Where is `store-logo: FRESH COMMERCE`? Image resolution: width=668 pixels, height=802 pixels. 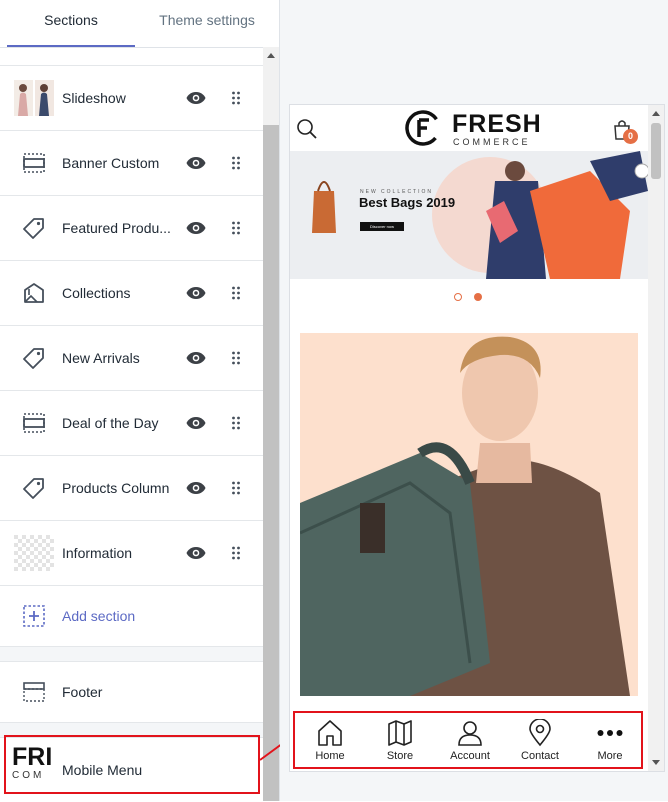 store-logo: FRESH COMMERCE is located at coordinates (474, 128).